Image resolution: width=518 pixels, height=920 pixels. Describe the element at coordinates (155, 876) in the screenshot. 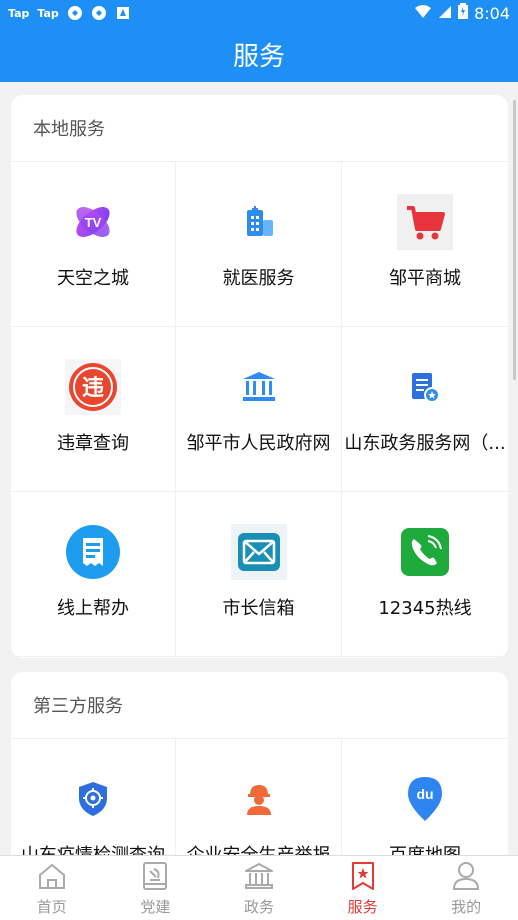

I see `party-icon` at that location.